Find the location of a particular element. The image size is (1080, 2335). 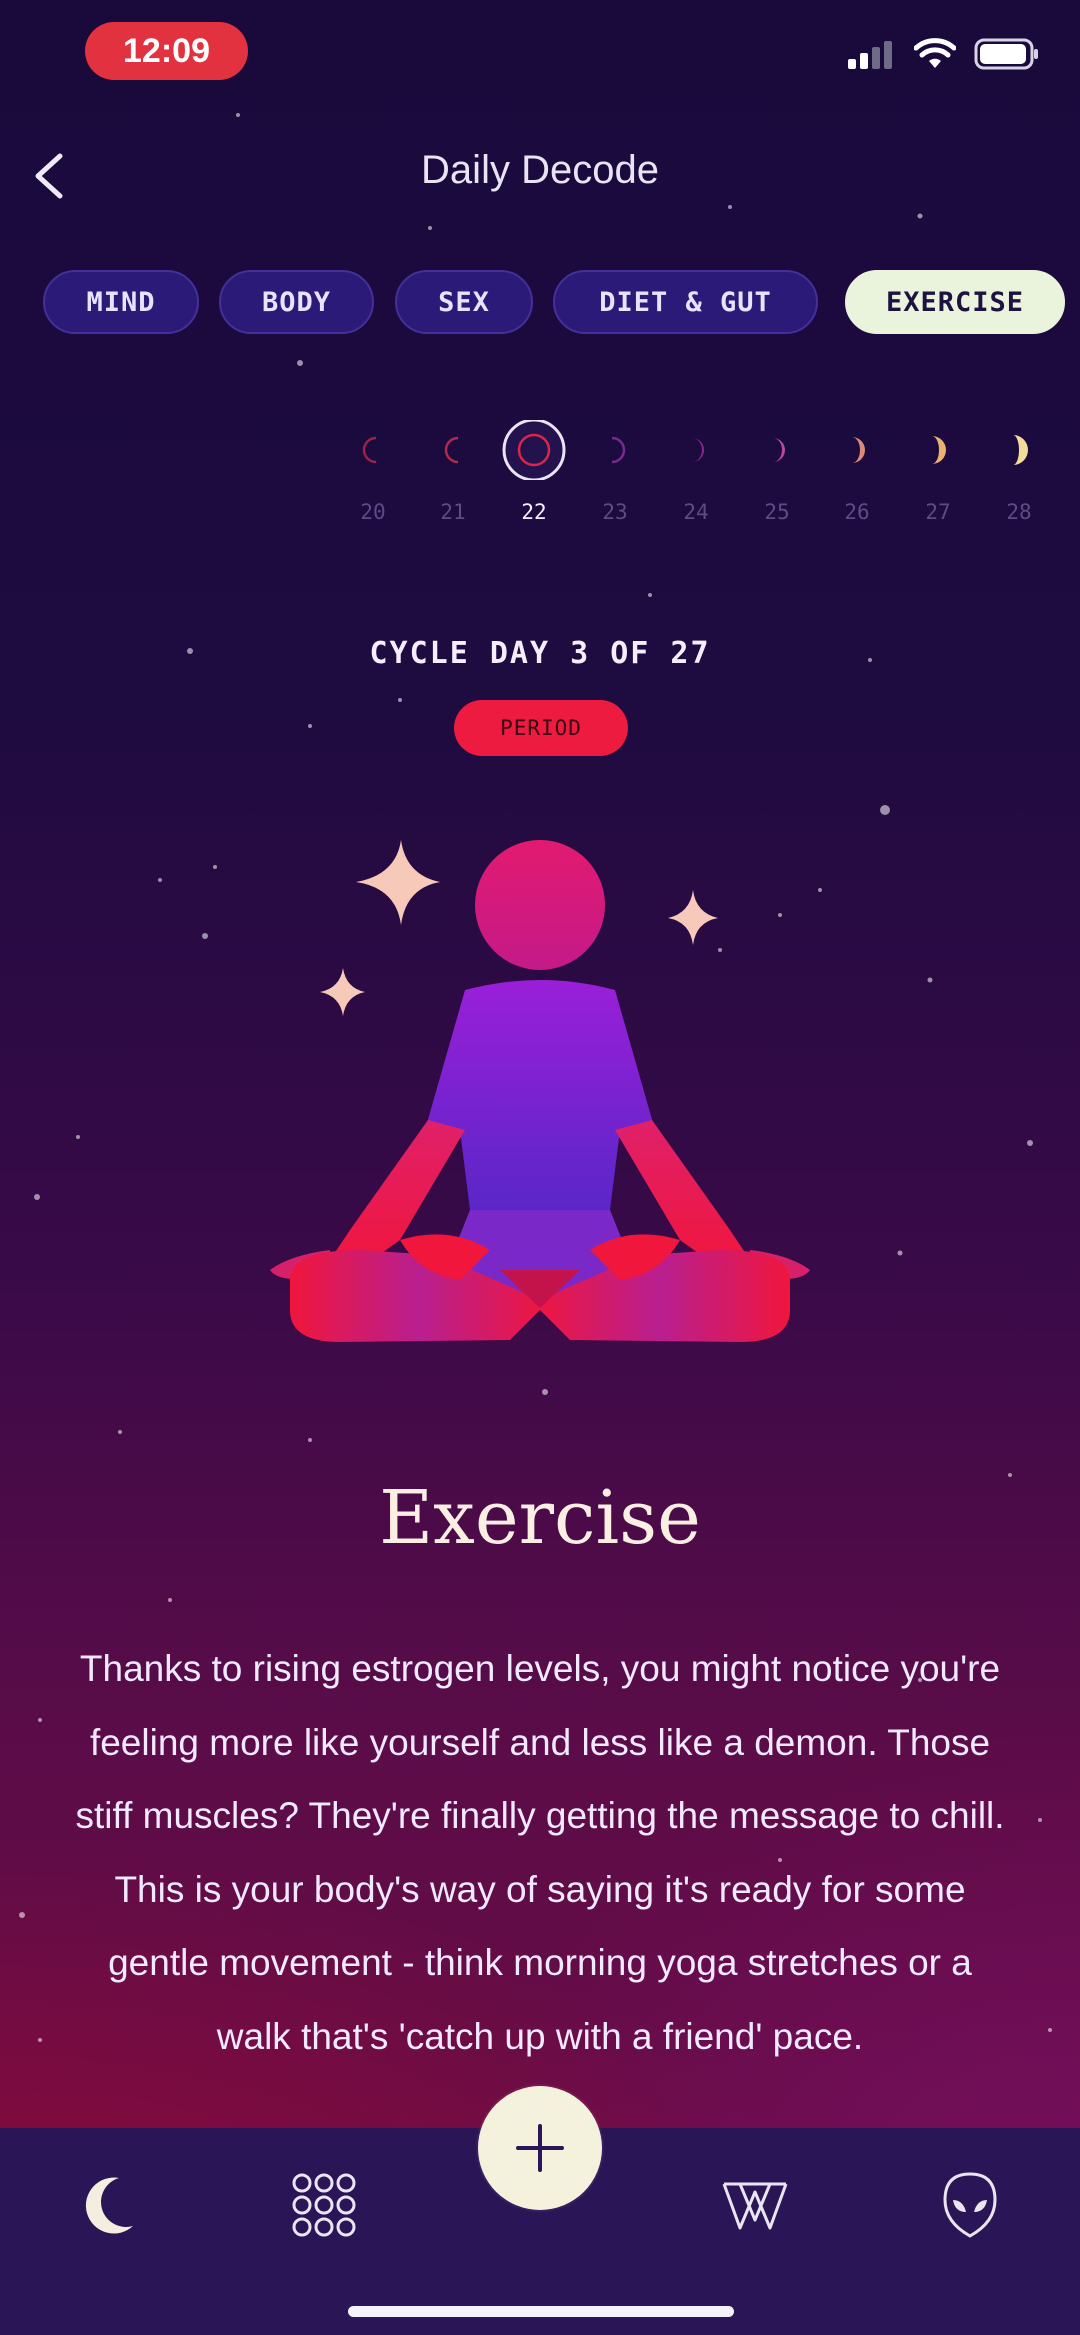

date-label: 25 is located at coordinates (777, 512).